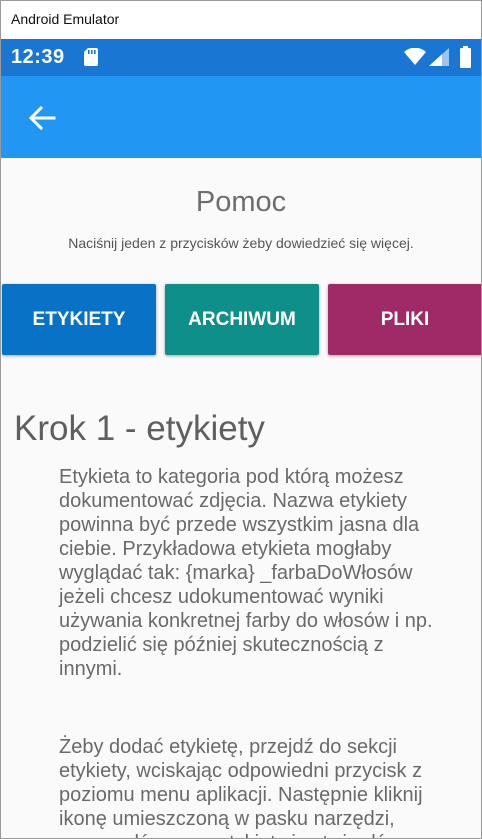  Describe the element at coordinates (79, 319) in the screenshot. I see `labels-button: ETYKIETY` at that location.